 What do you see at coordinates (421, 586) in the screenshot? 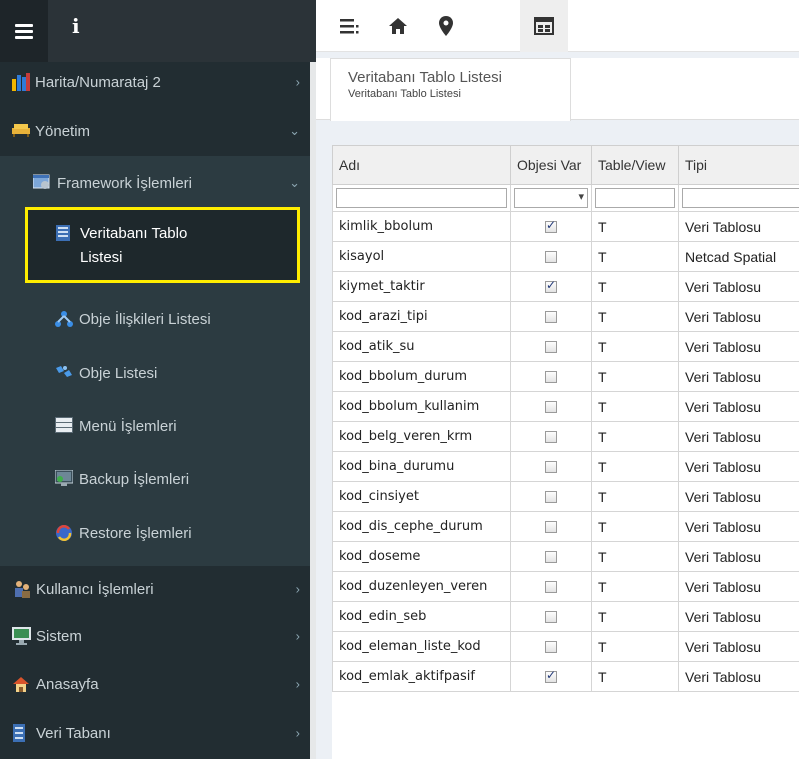
I see `cell-adi: kod_duzenleyen_veren` at bounding box center [421, 586].